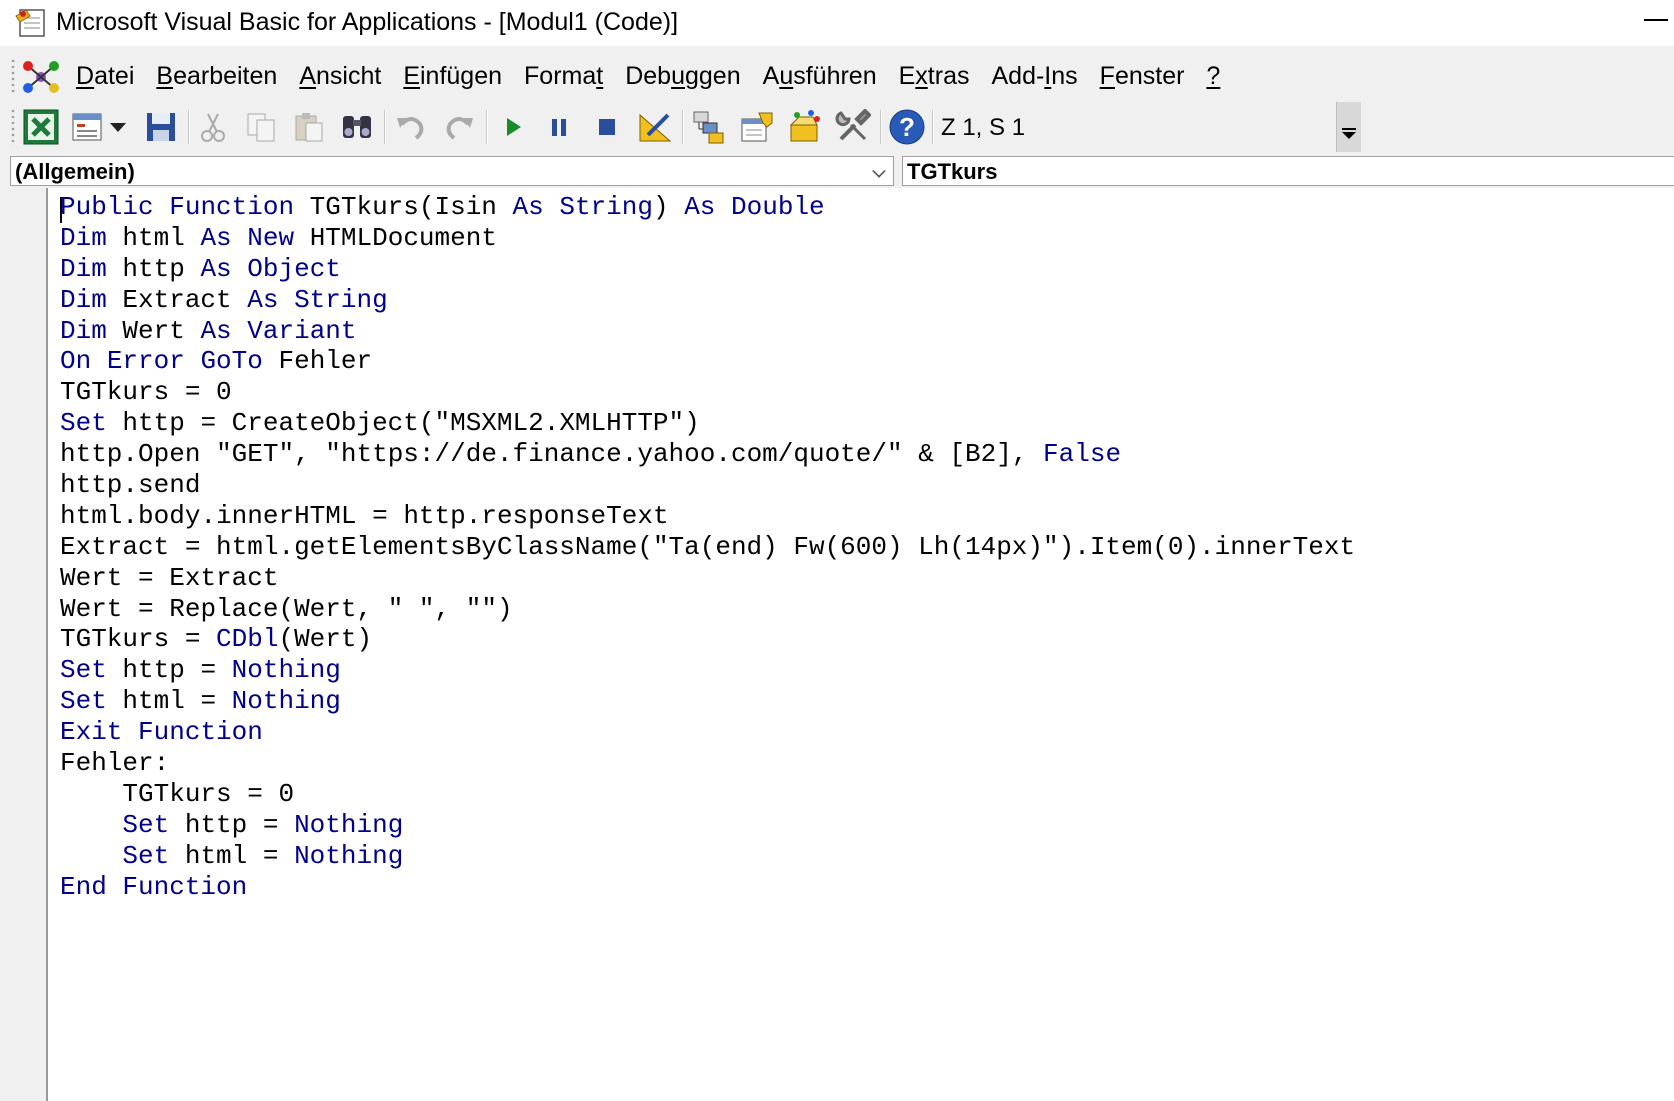 Image resolution: width=1674 pixels, height=1101 pixels. What do you see at coordinates (161, 127) in the screenshot?
I see `save-icon` at bounding box center [161, 127].